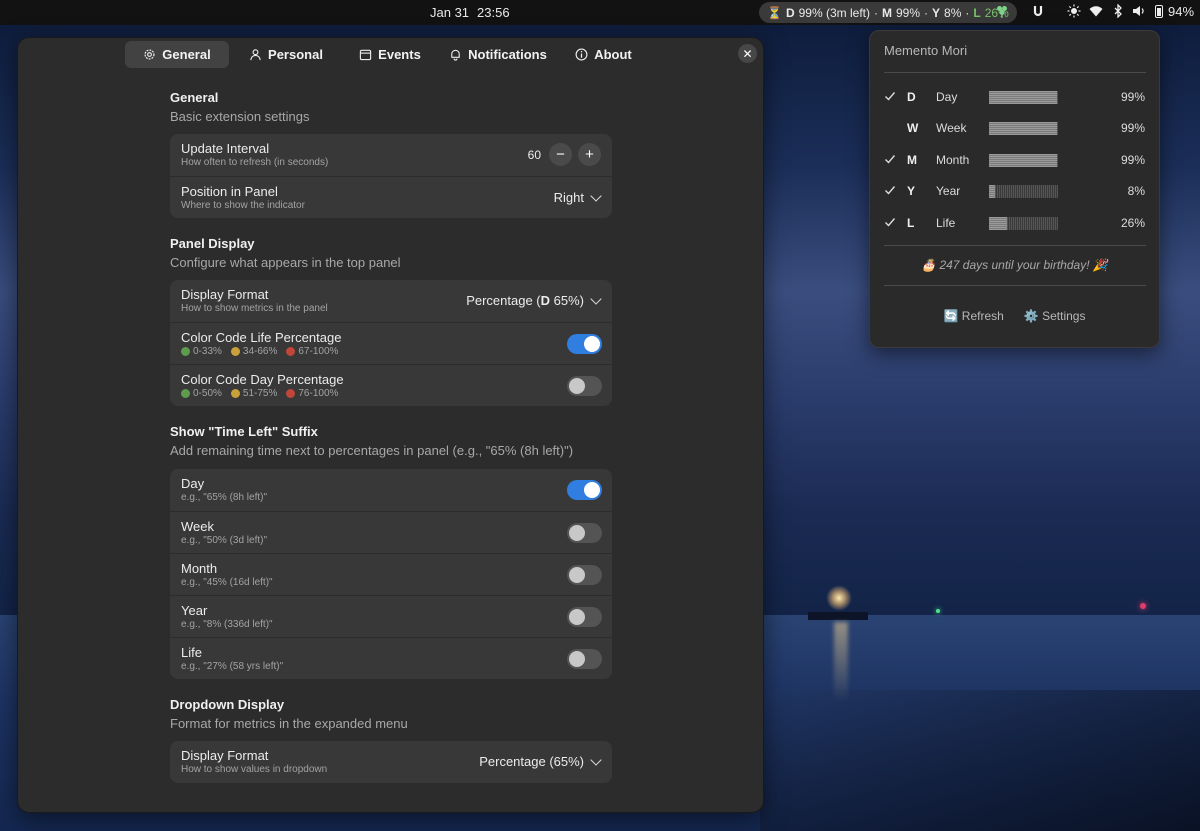  Describe the element at coordinates (584, 659) in the screenshot. I see `time-left-life-toggle` at that location.